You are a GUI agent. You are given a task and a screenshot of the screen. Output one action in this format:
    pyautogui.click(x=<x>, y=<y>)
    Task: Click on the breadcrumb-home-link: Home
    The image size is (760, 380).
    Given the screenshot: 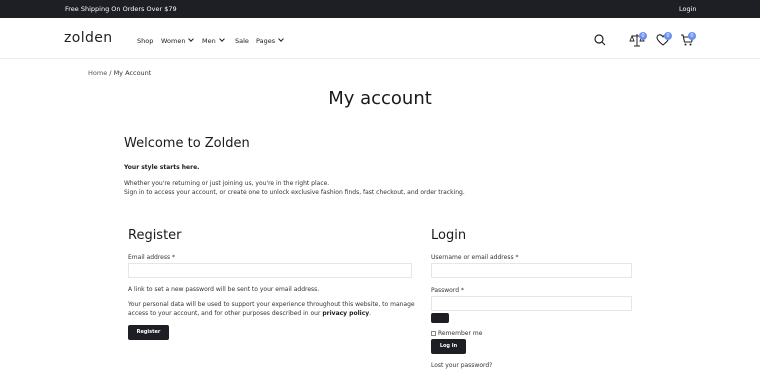 What is the action you would take?
    pyautogui.click(x=97, y=73)
    